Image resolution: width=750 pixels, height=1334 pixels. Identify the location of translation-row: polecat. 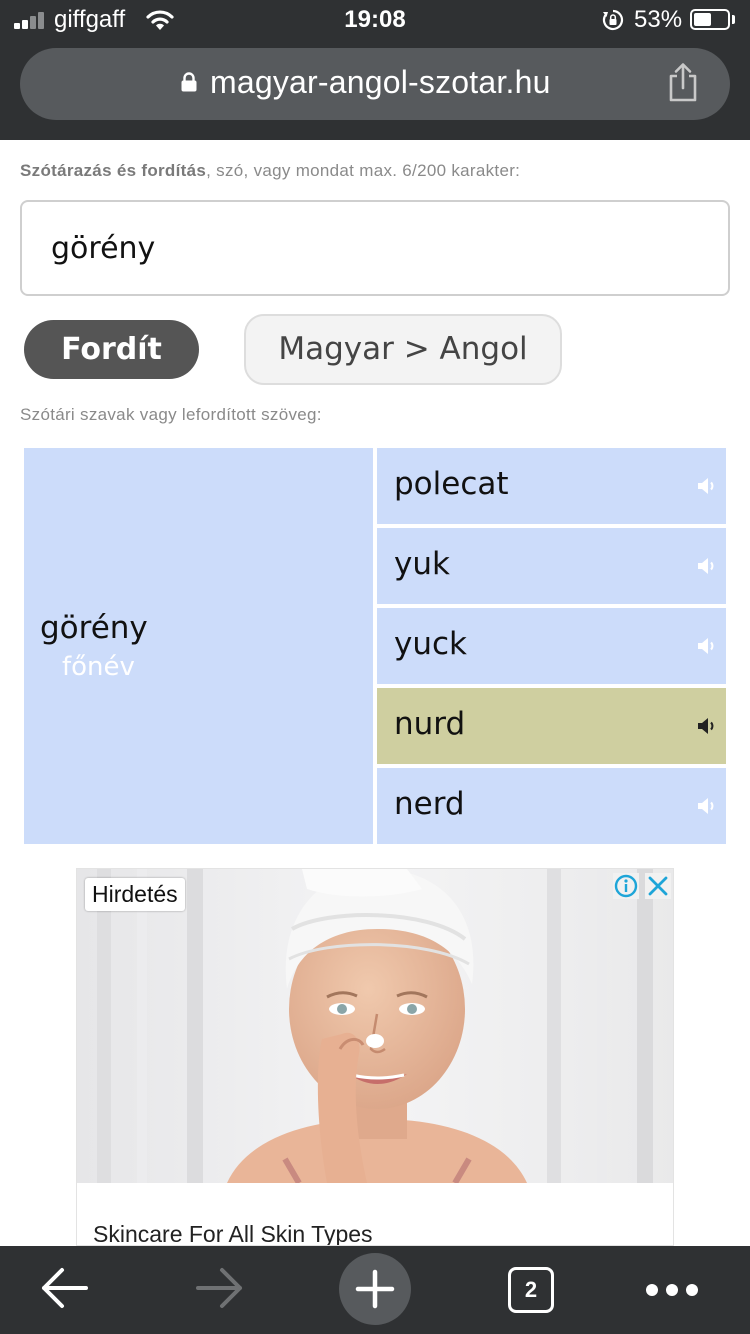
(551, 486).